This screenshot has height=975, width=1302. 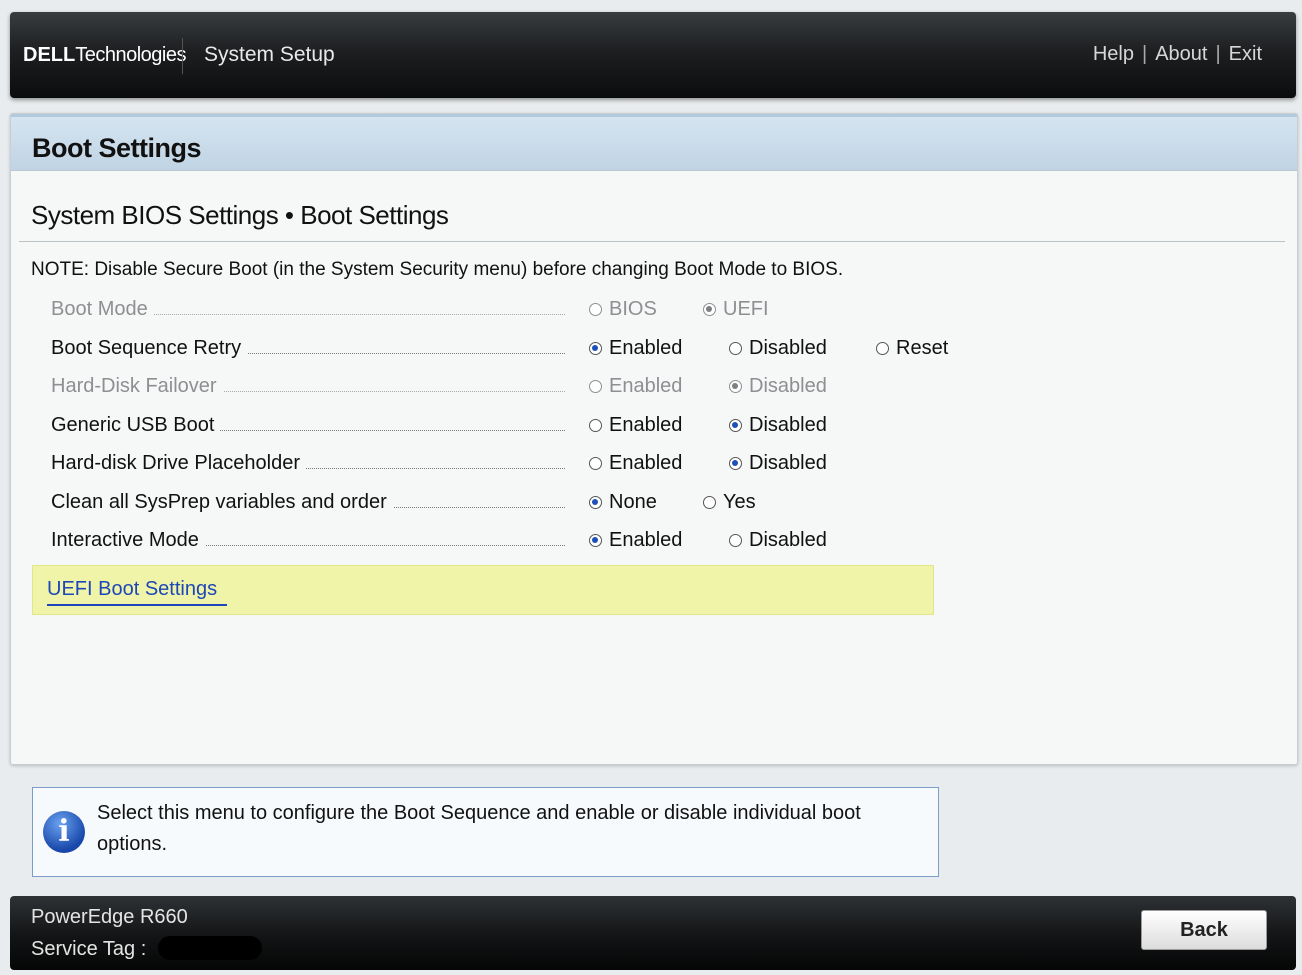 What do you see at coordinates (64, 832) in the screenshot?
I see `info-icon: i` at bounding box center [64, 832].